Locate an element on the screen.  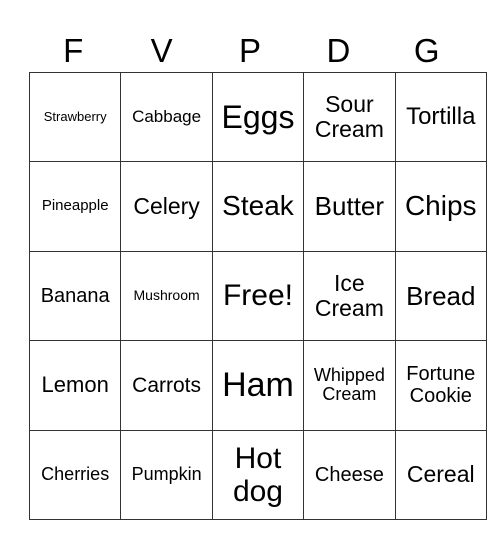
header-letter: G is located at coordinates (426, 50).